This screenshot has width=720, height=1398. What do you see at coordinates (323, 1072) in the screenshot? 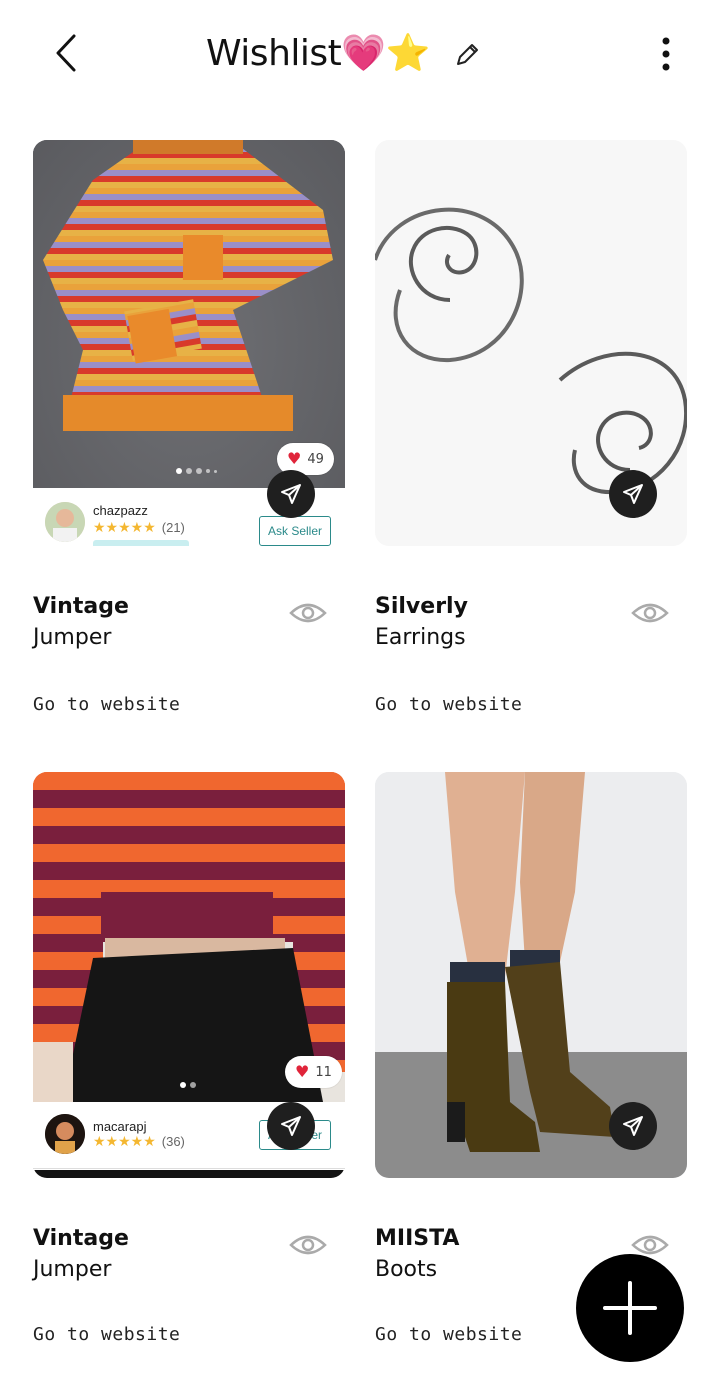
I see `like-count: 11` at bounding box center [323, 1072].